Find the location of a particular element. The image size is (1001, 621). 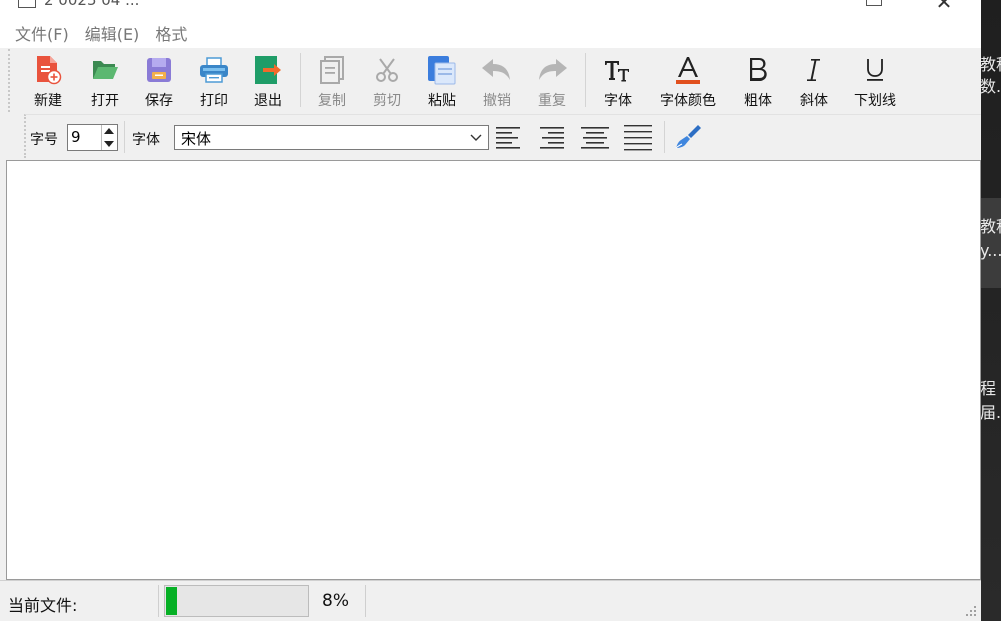

redo-button: 重复 is located at coordinates (552, 80).